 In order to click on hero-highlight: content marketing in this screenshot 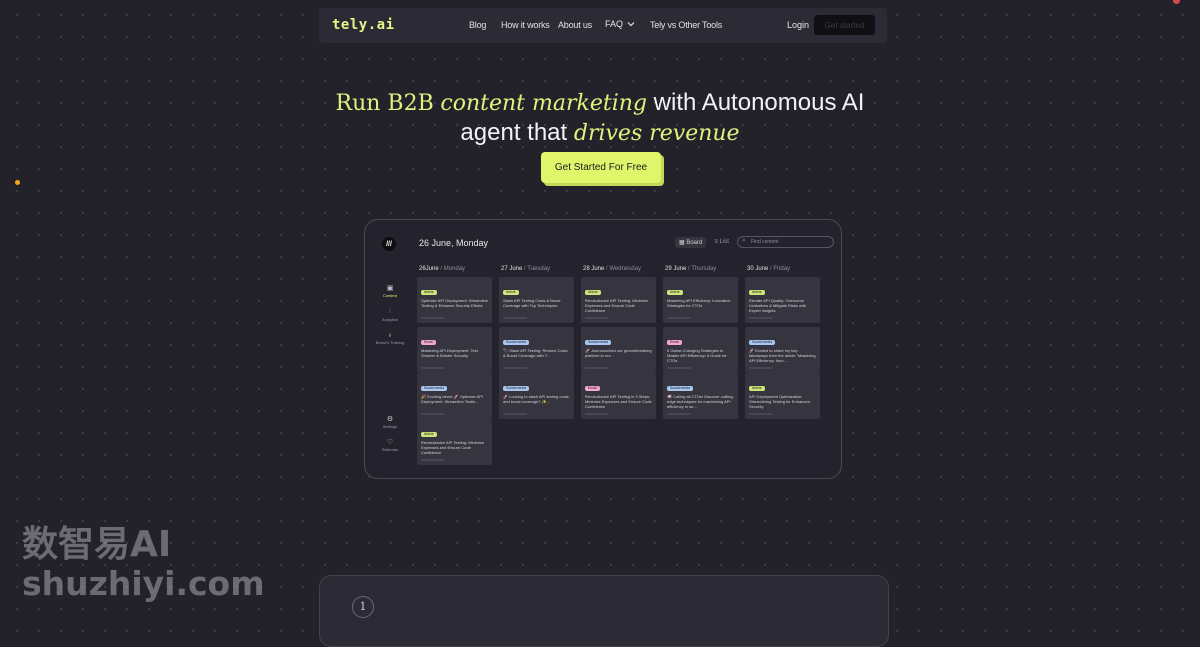, I will do `click(543, 103)`.